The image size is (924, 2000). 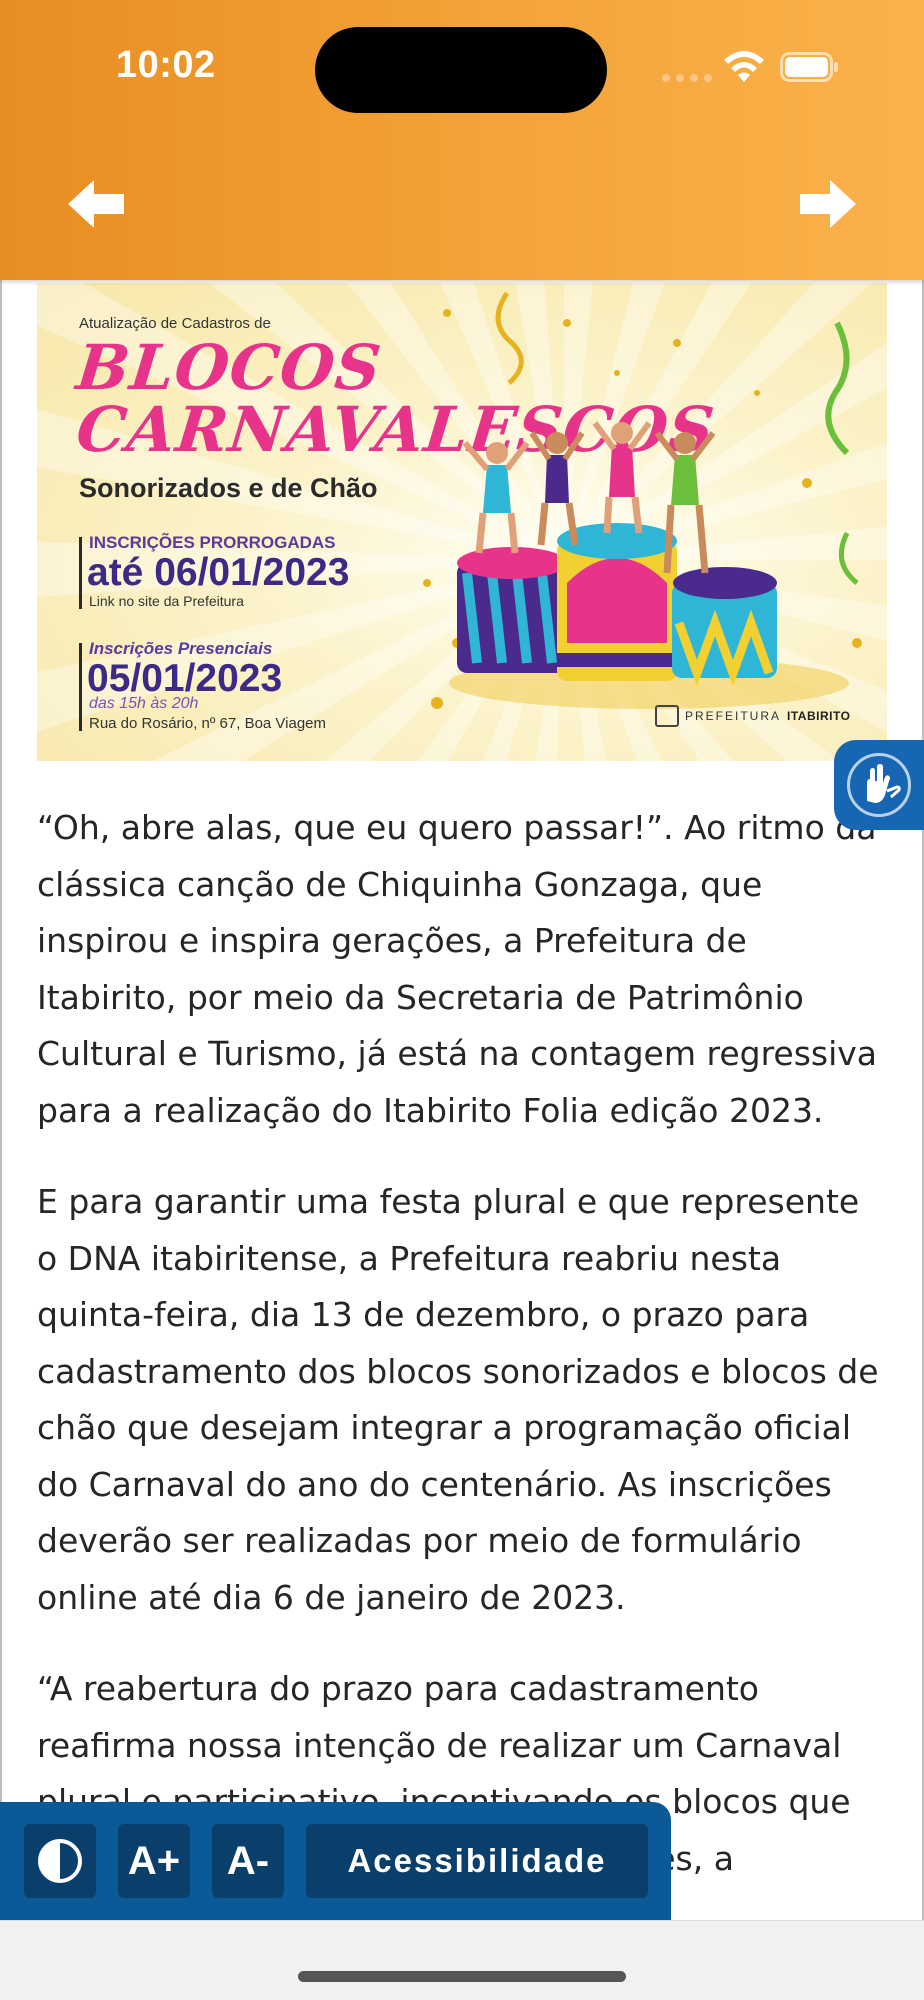 What do you see at coordinates (1, 1100) in the screenshot?
I see `page-border` at bounding box center [1, 1100].